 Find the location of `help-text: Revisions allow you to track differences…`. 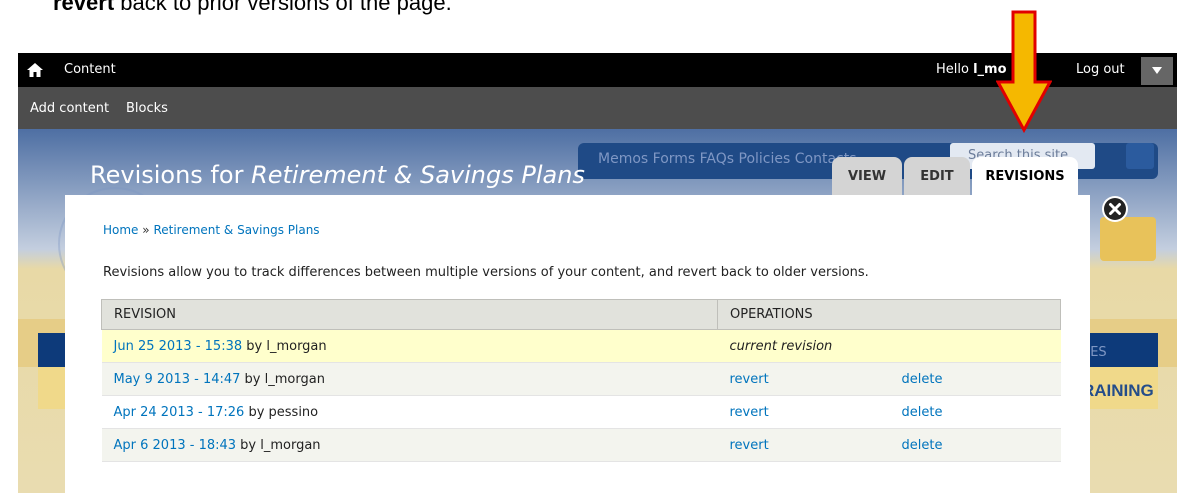

help-text: Revisions allow you to track differences… is located at coordinates (486, 272).